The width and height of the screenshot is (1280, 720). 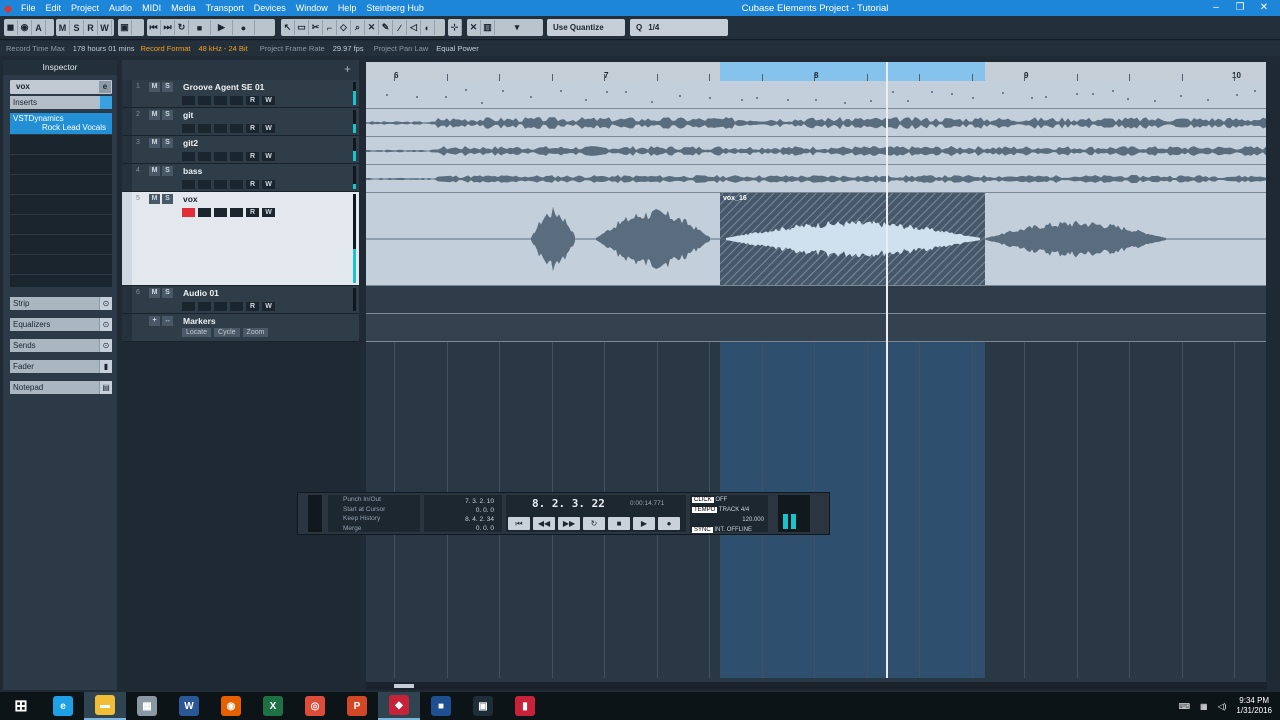 What do you see at coordinates (414, 27) in the screenshot?
I see `play-tool-icon: ◁` at bounding box center [414, 27].